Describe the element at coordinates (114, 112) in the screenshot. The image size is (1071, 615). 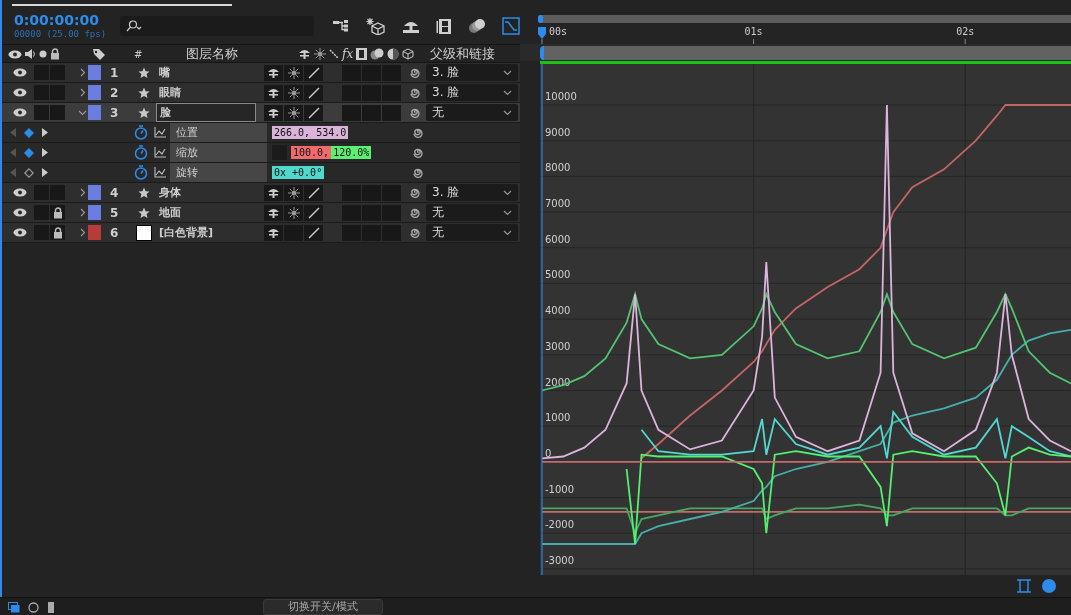
I see `layer-number: 3` at that location.